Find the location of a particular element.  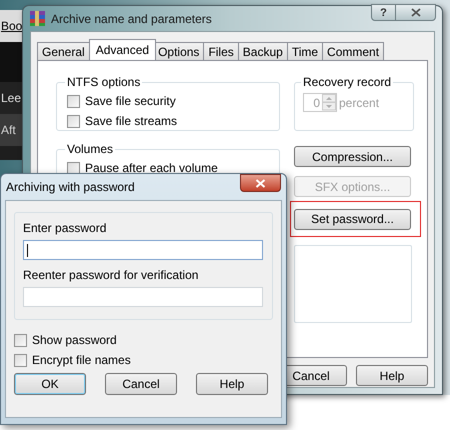

checkbox-label: Save file streams is located at coordinates (131, 121).